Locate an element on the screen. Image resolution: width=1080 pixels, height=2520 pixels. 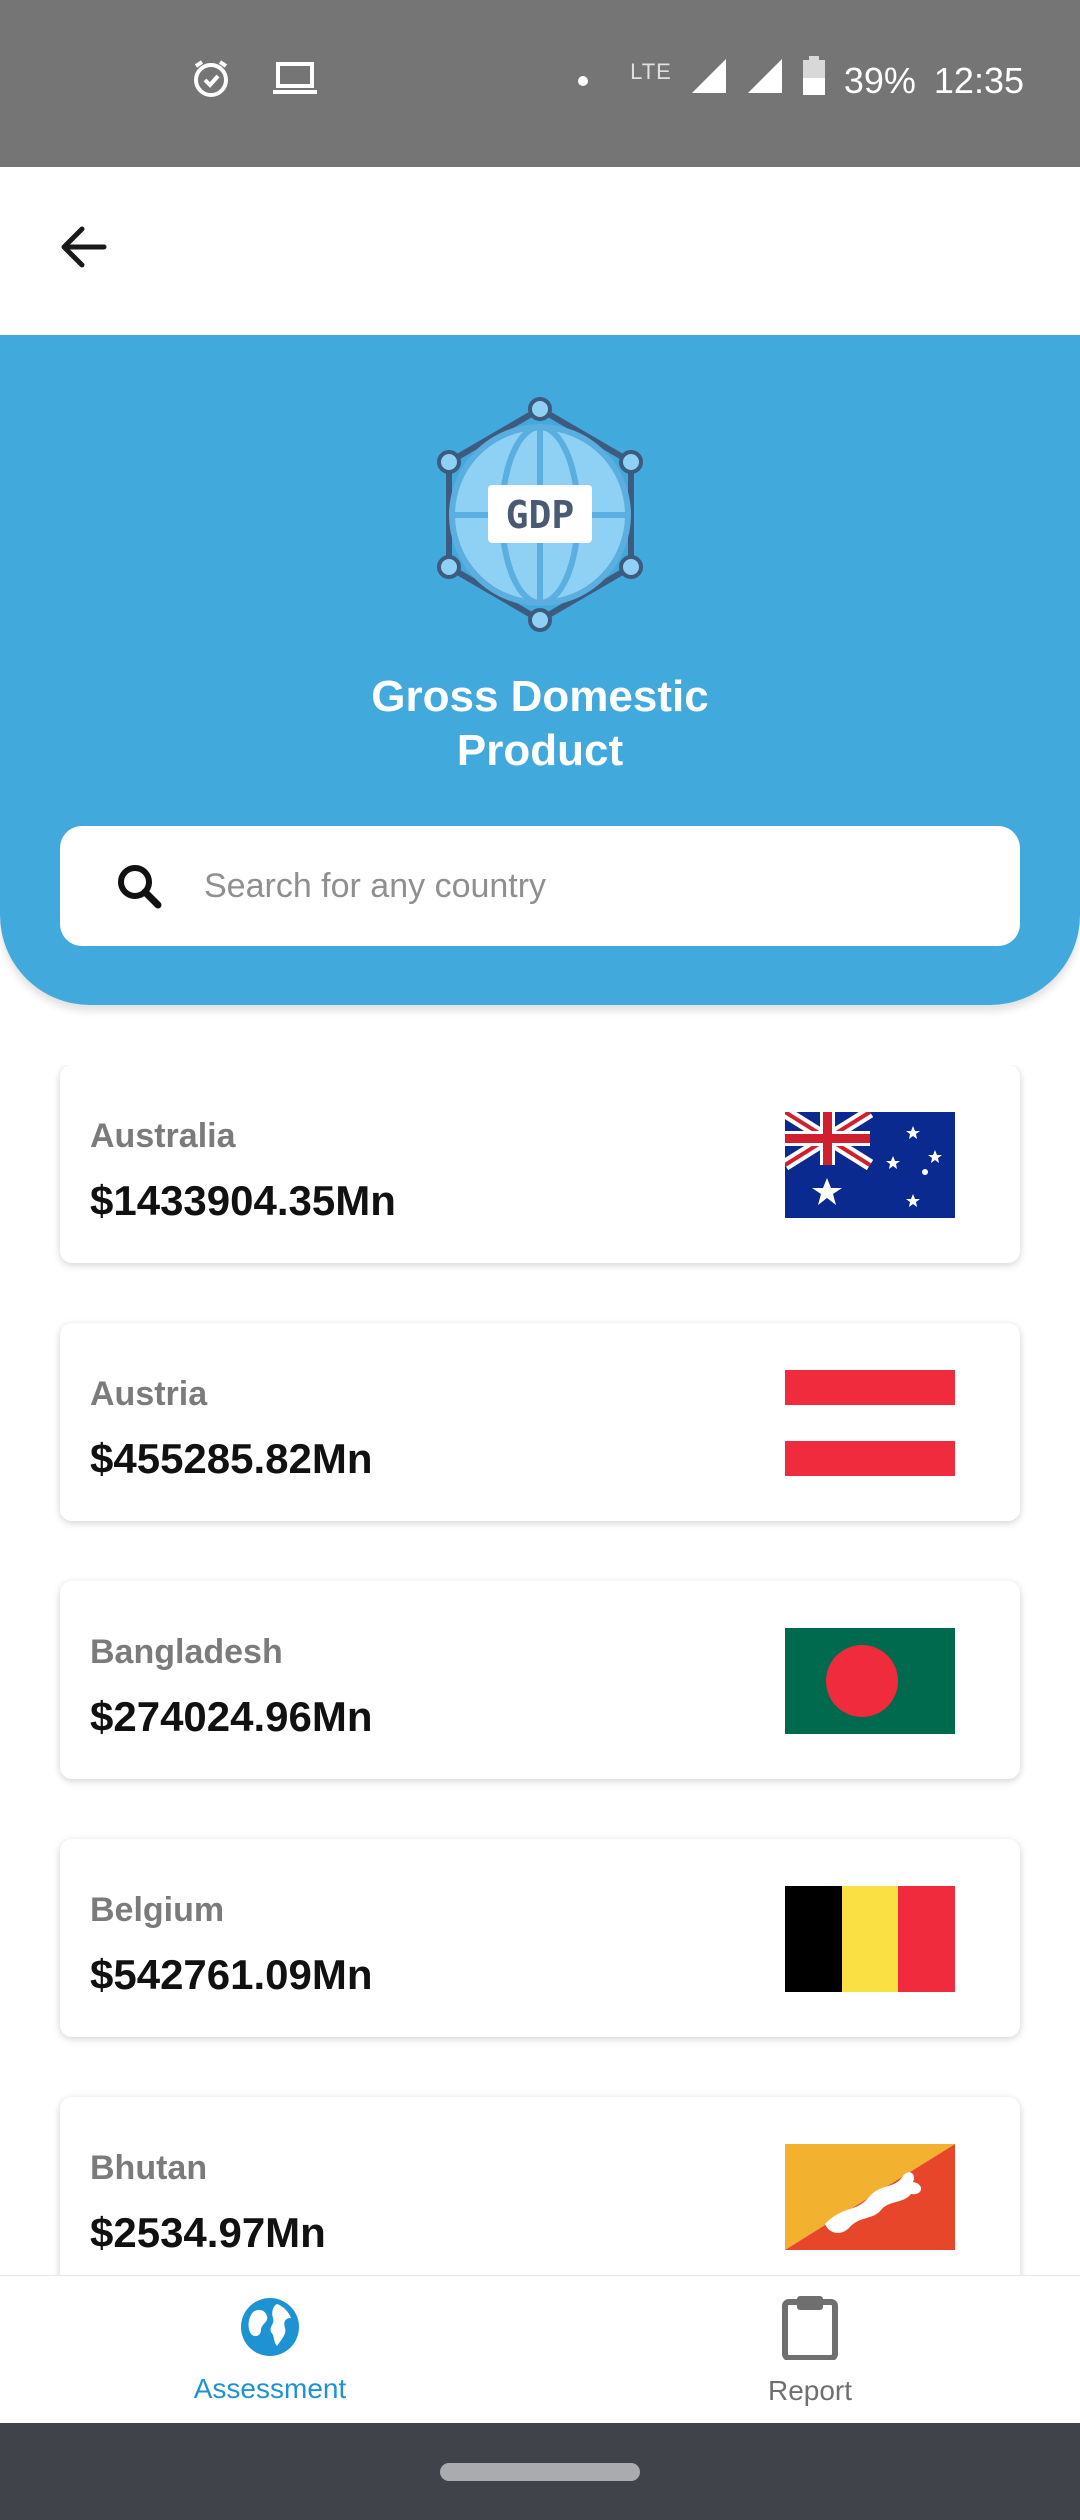
country-name: Austria is located at coordinates (149, 1394).